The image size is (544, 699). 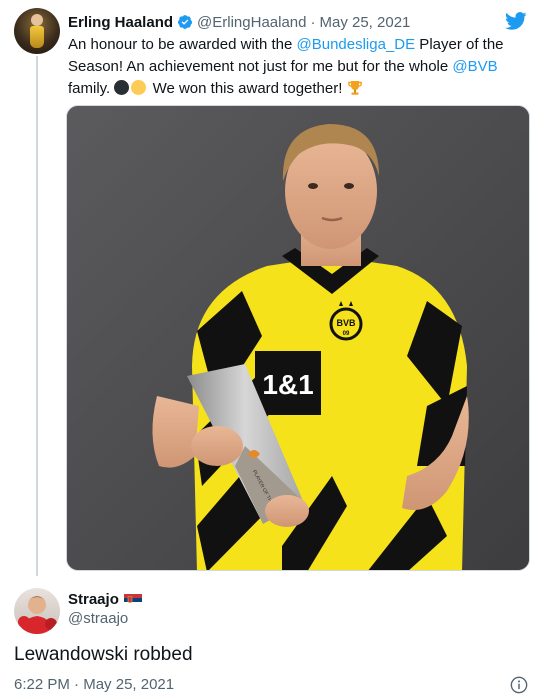 What do you see at coordinates (185, 22) in the screenshot?
I see `verified-badge-icon` at bounding box center [185, 22].